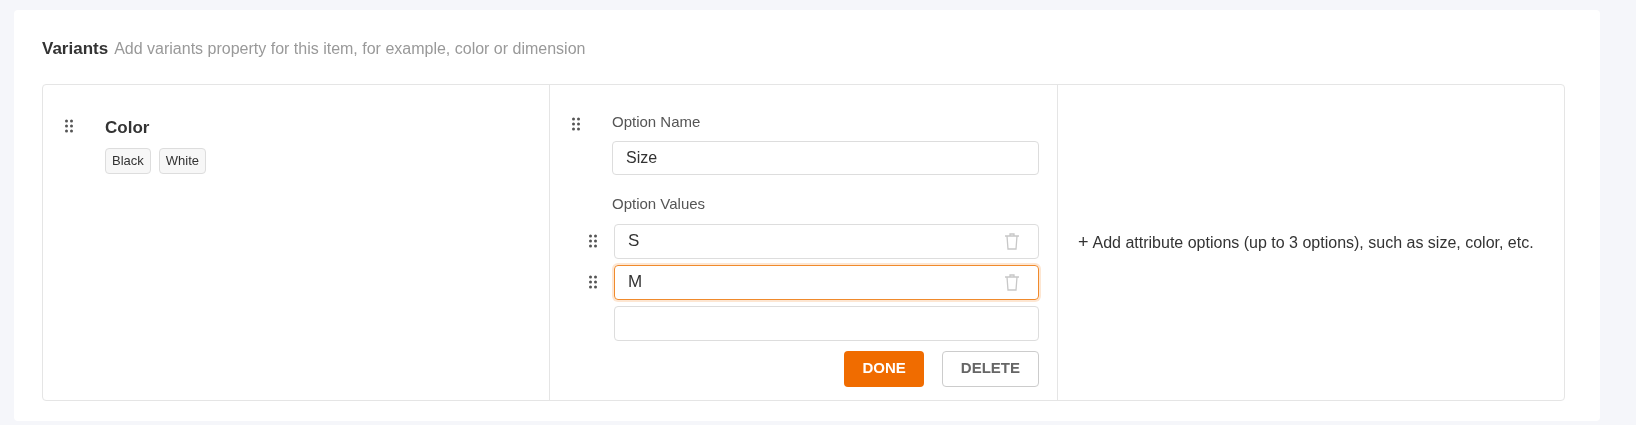 The image size is (1636, 425). What do you see at coordinates (659, 204) in the screenshot?
I see `field-label: Option Values` at bounding box center [659, 204].